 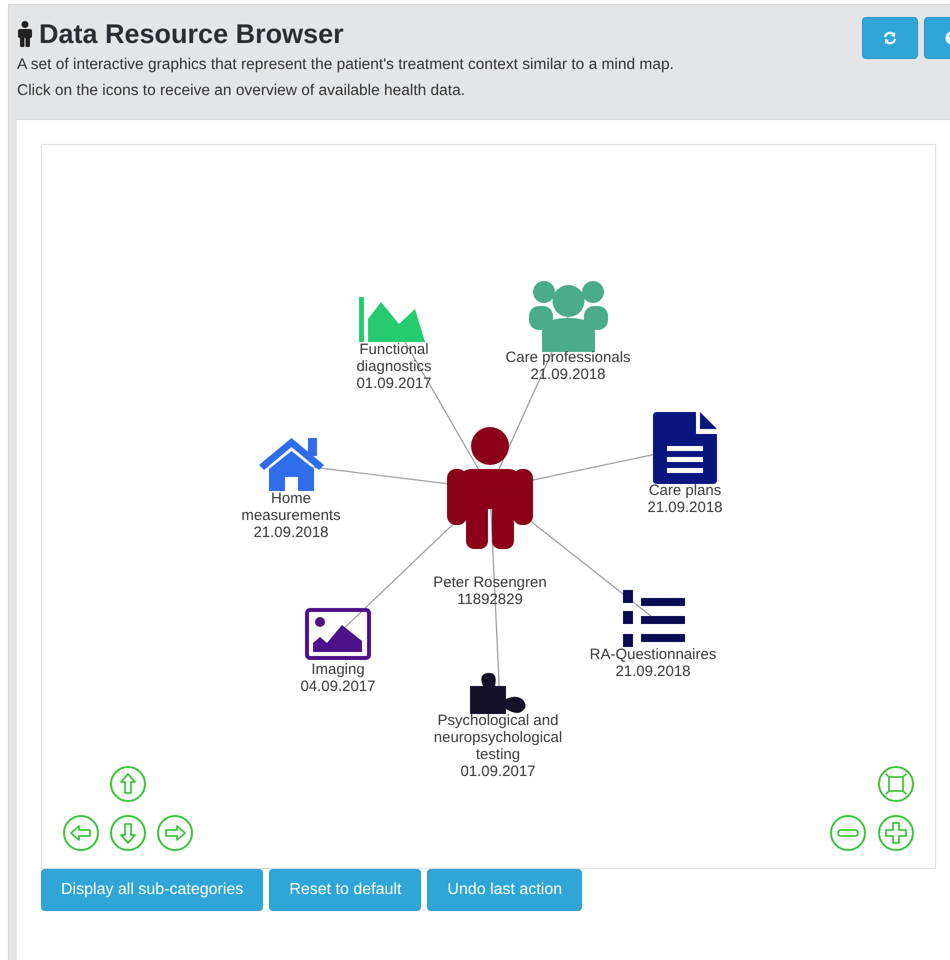 What do you see at coordinates (81, 833) in the screenshot?
I see `pan-left-button` at bounding box center [81, 833].